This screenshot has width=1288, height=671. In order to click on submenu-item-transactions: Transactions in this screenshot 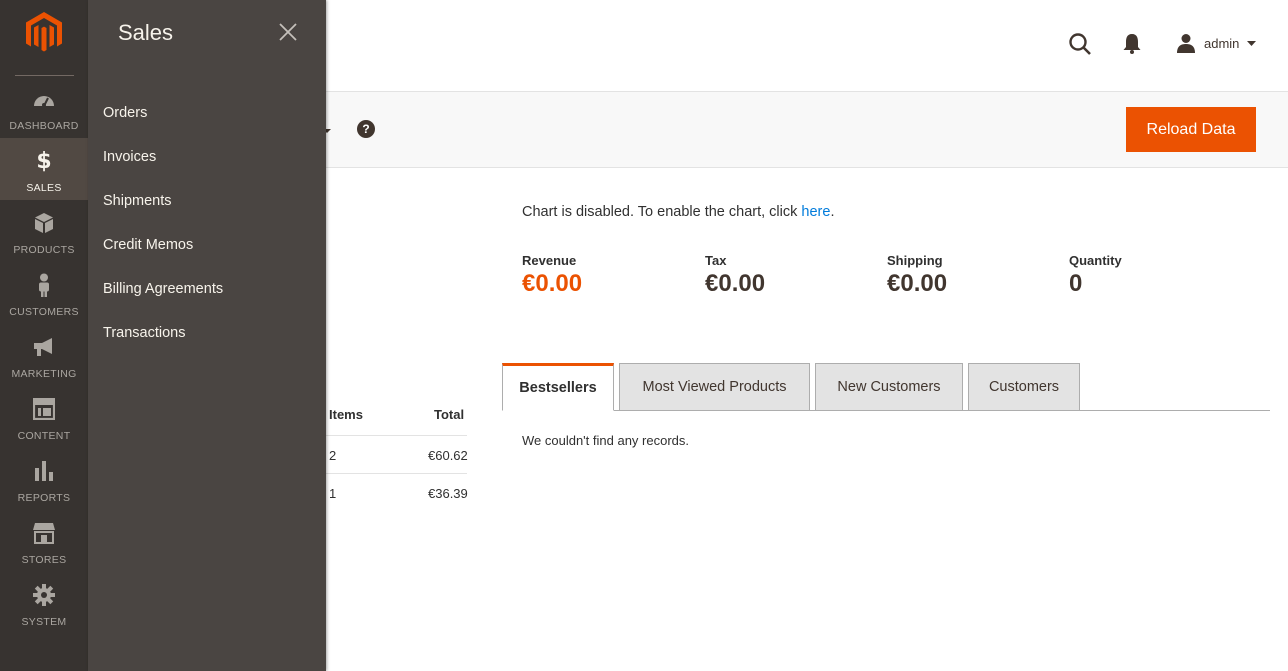, I will do `click(144, 333)`.